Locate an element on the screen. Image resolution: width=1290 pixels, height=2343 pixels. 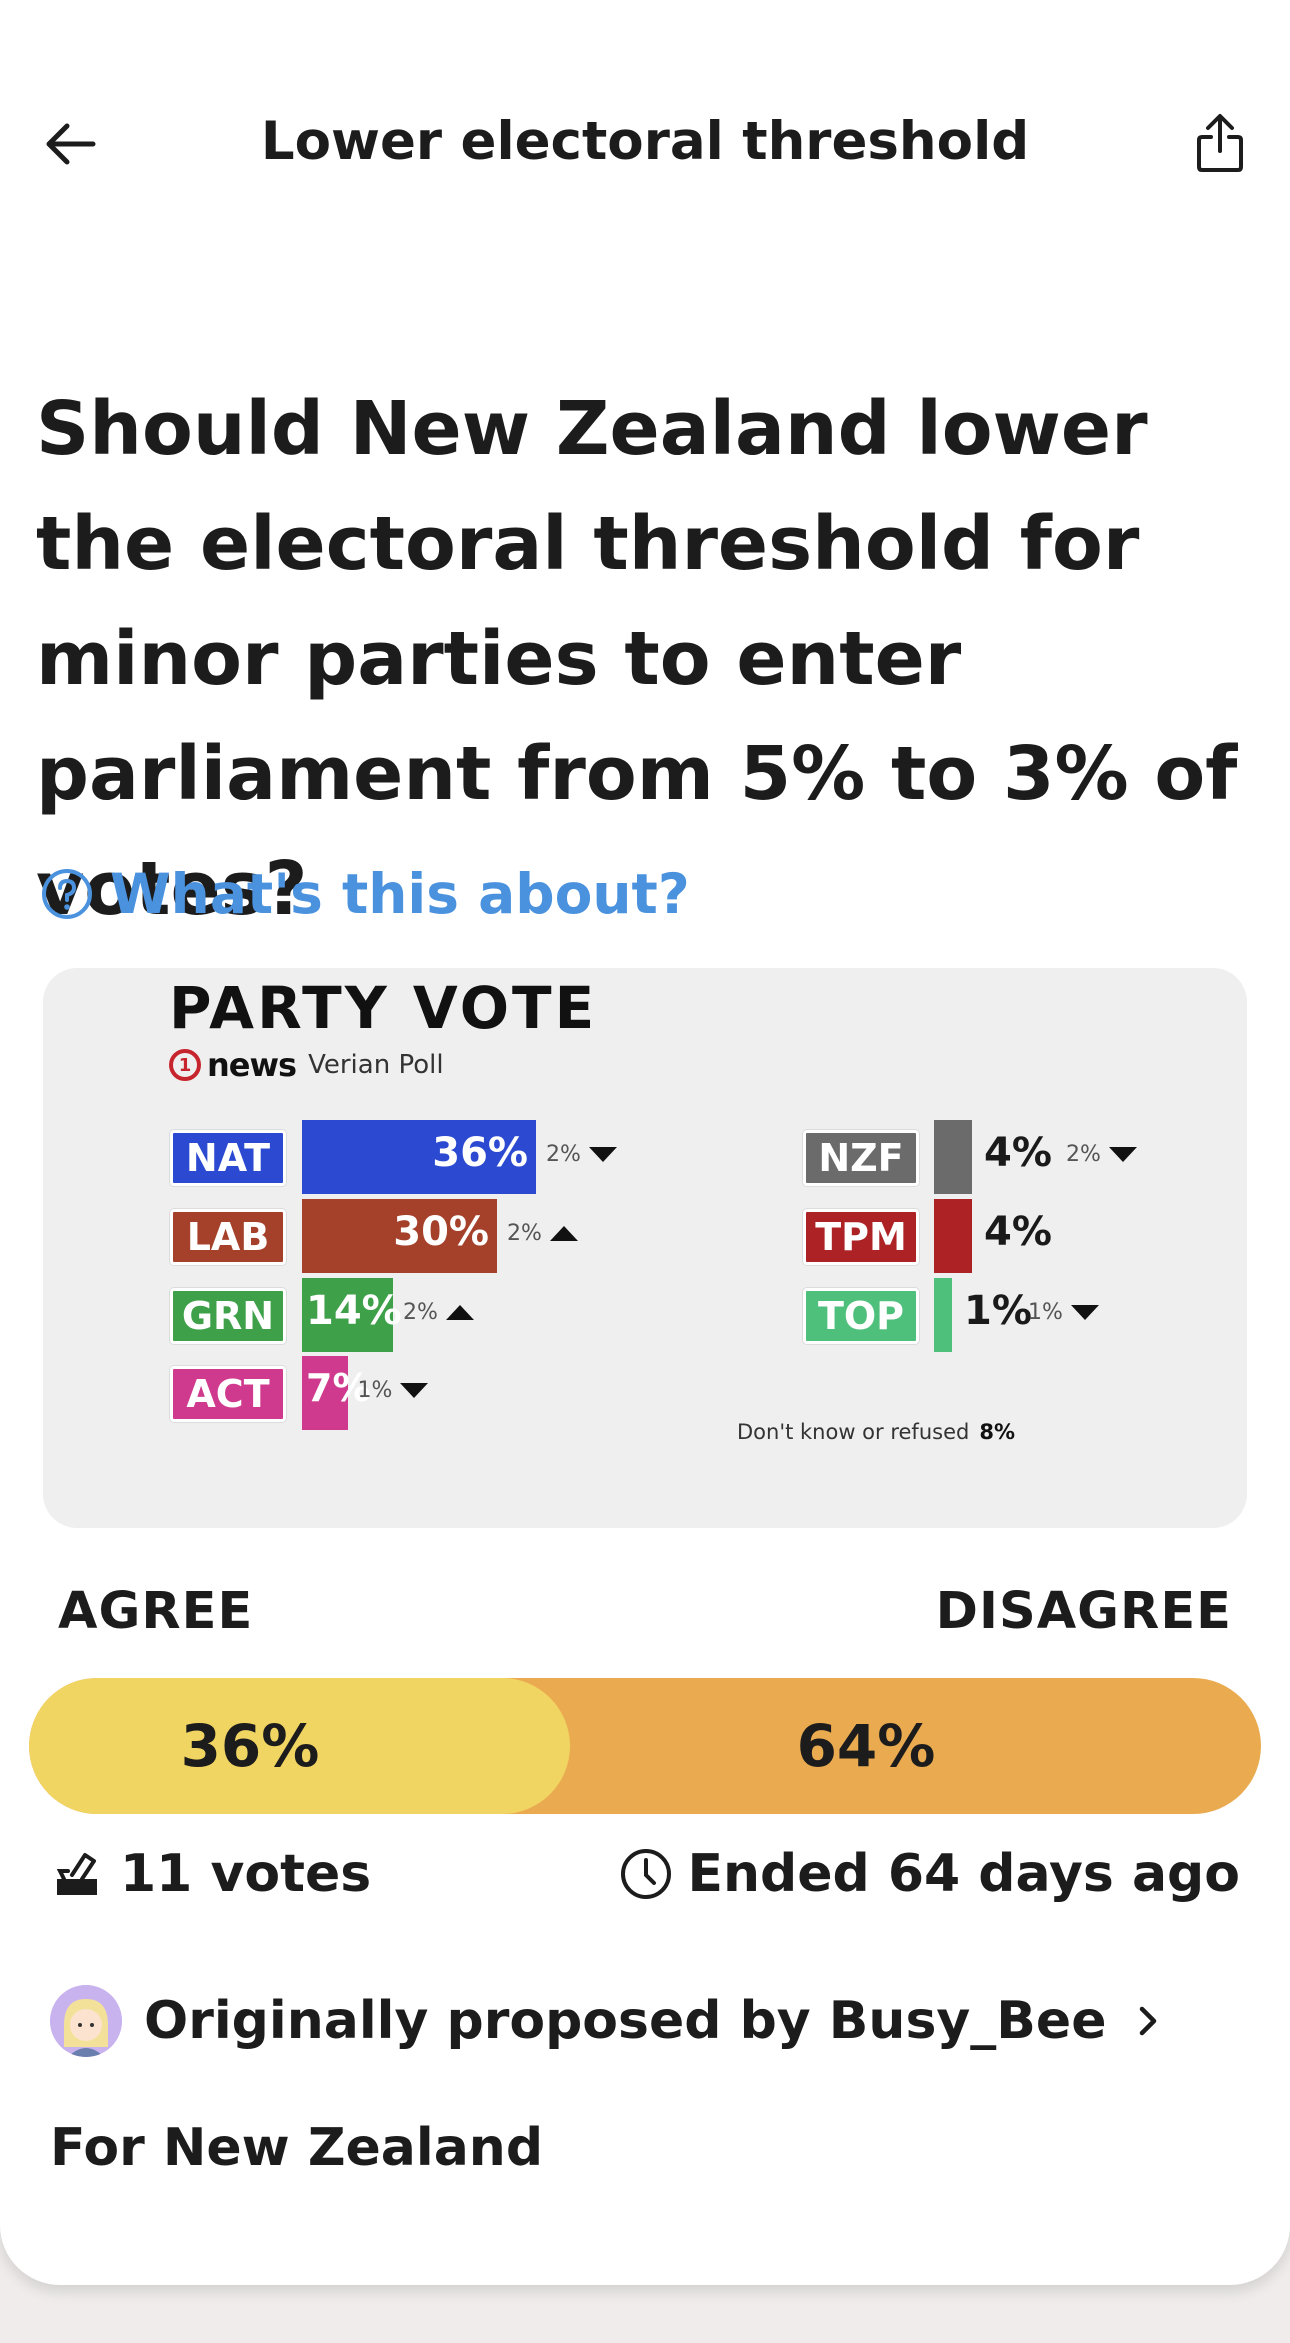
share-button is located at coordinates (1220, 143).